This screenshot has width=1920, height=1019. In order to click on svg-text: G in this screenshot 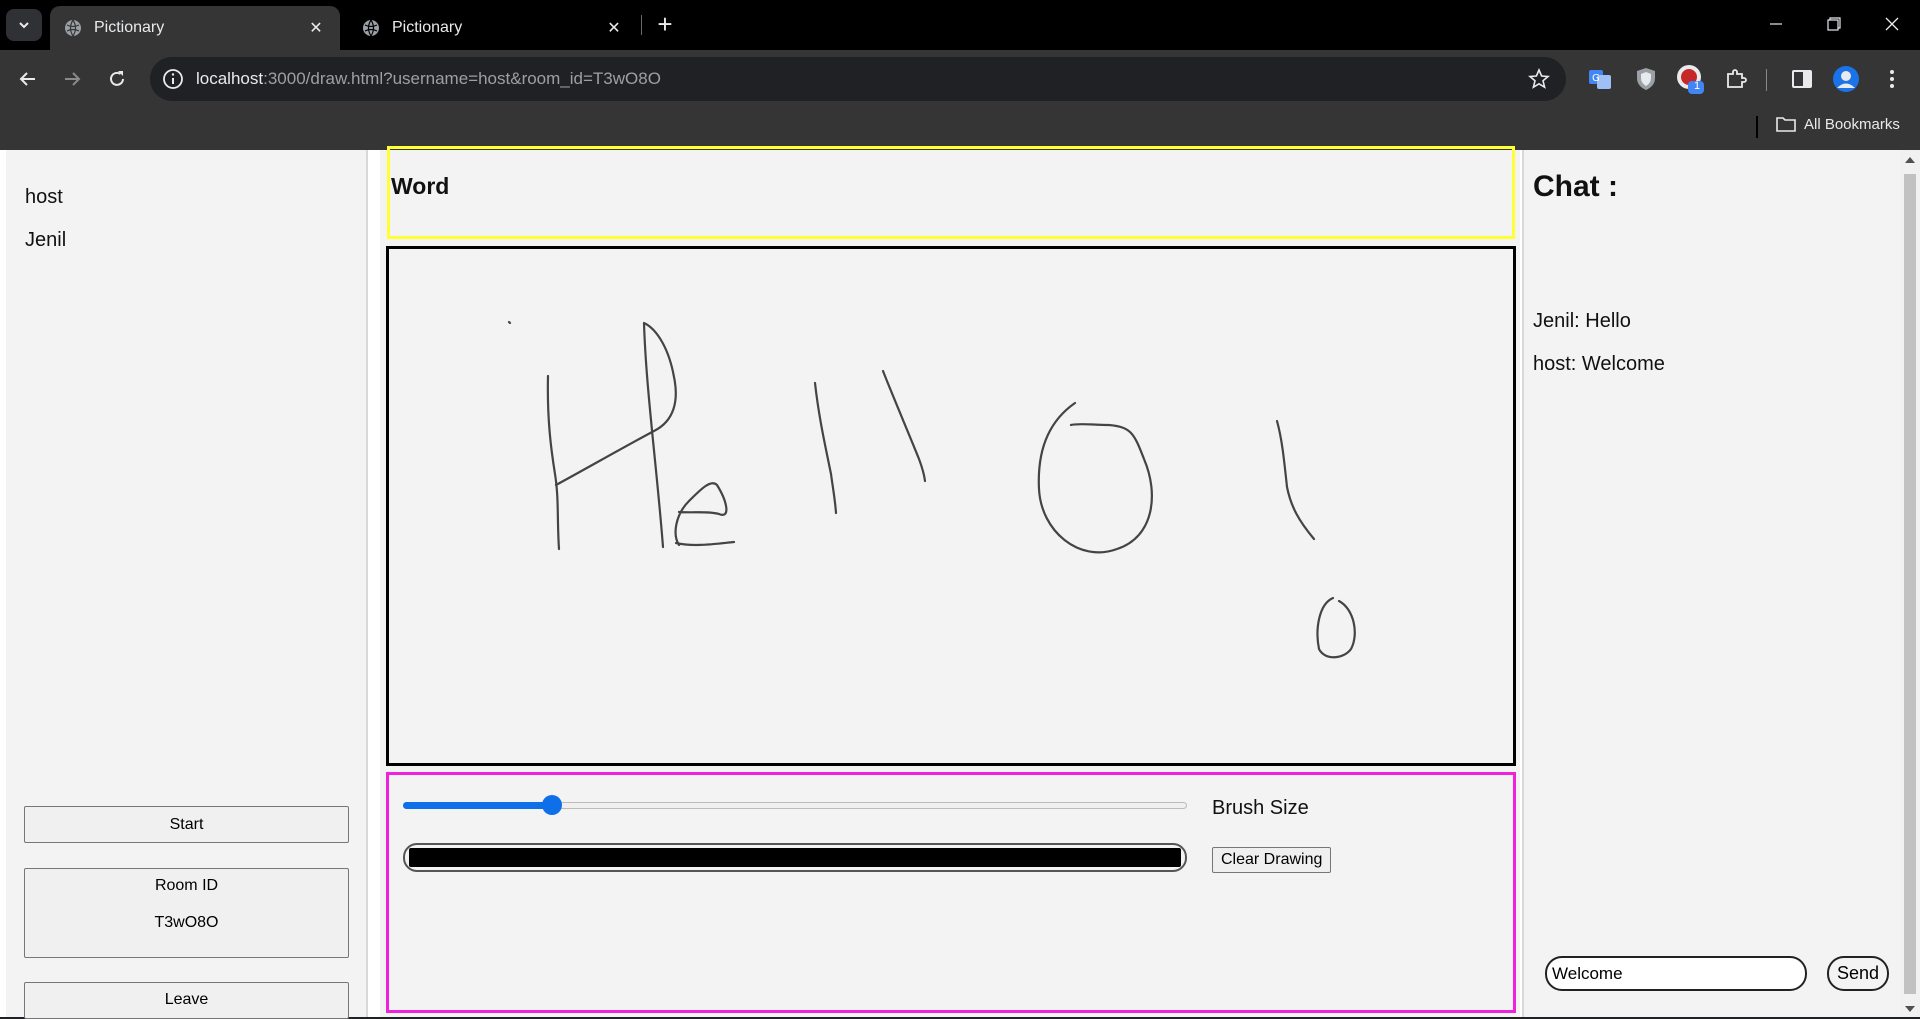, I will do `click(1596, 78)`.